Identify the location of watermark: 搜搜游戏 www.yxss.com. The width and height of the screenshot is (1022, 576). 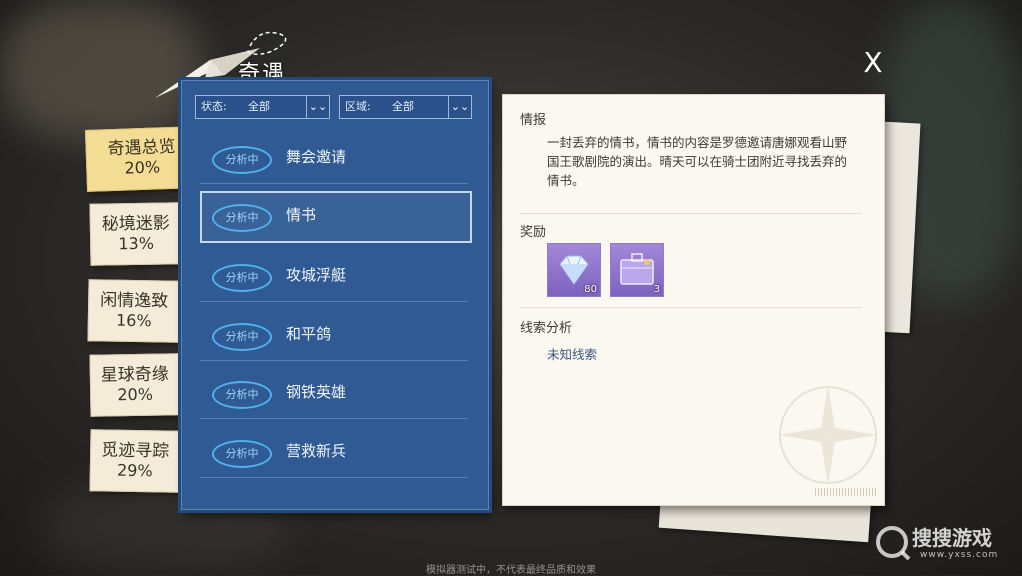
(947, 543).